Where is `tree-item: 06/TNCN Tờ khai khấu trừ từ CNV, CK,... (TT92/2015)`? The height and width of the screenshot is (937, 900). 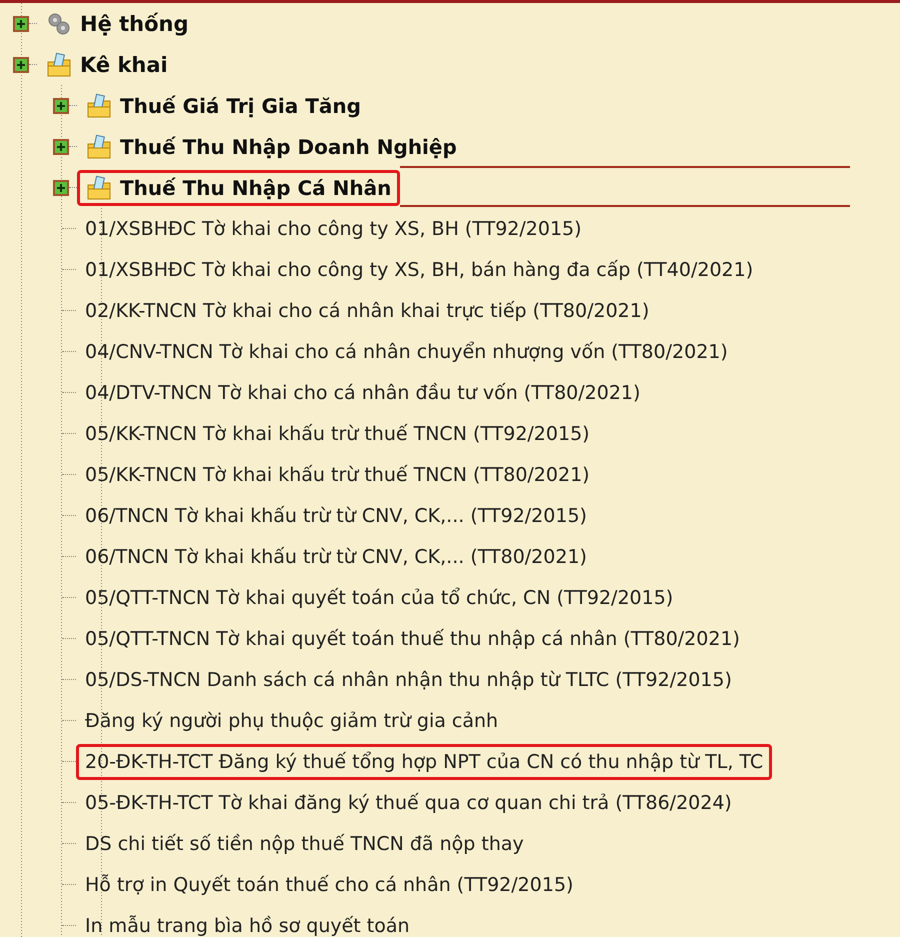
tree-item: 06/TNCN Tờ khai khấu trừ từ CNV, CK,... (TT92/2015) is located at coordinates (336, 515).